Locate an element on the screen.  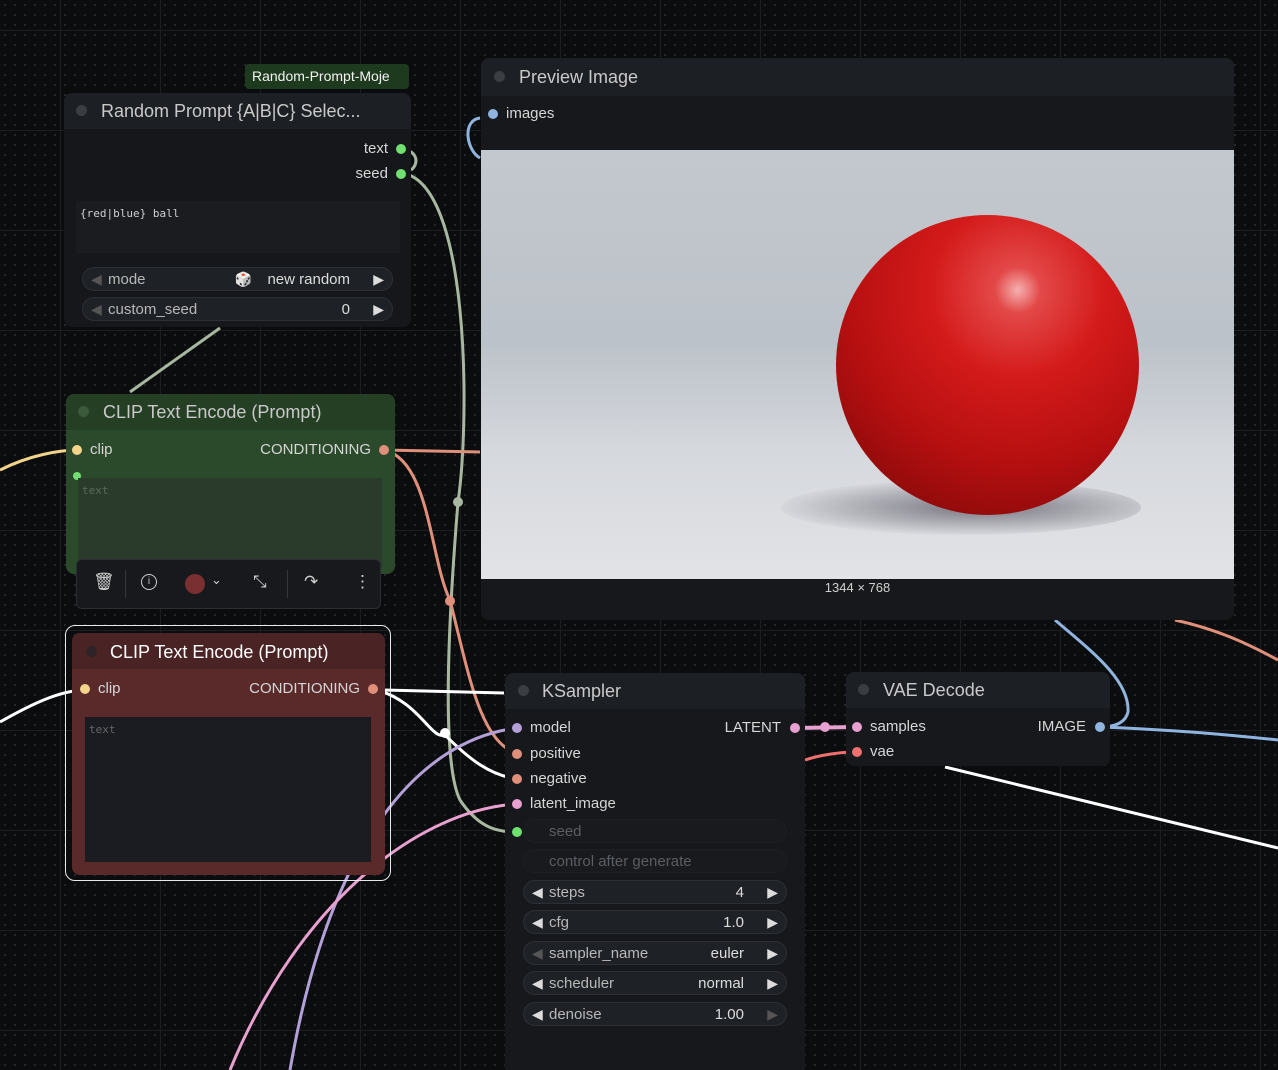
input-port-latent-image is located at coordinates (517, 804).